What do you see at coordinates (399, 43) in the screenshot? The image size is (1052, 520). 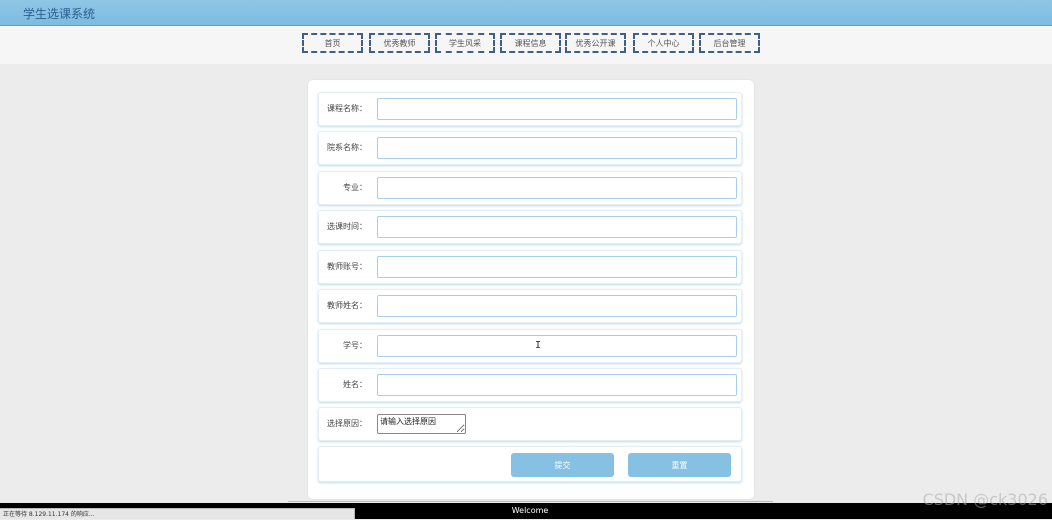 I see `nav-item-teachers: 优秀教师` at bounding box center [399, 43].